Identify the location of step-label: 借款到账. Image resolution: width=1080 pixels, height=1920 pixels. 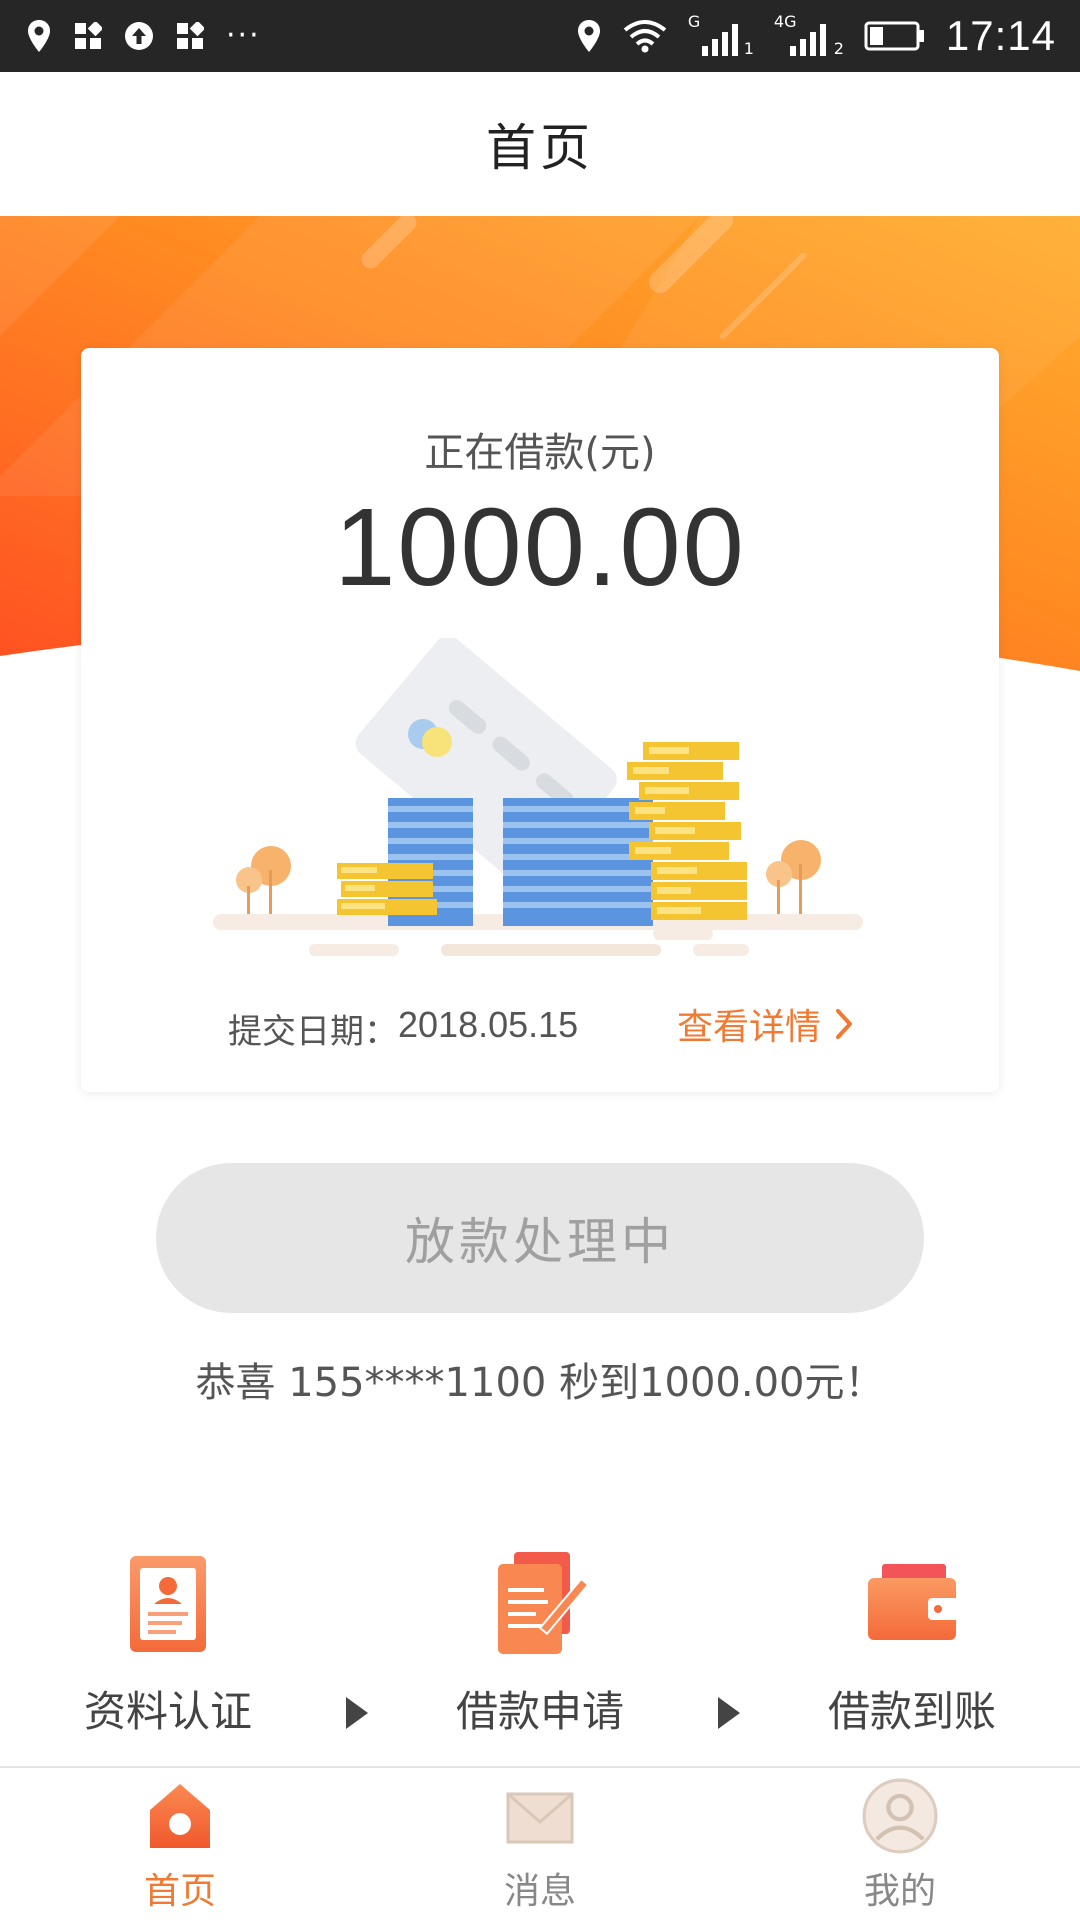
(911, 1711).